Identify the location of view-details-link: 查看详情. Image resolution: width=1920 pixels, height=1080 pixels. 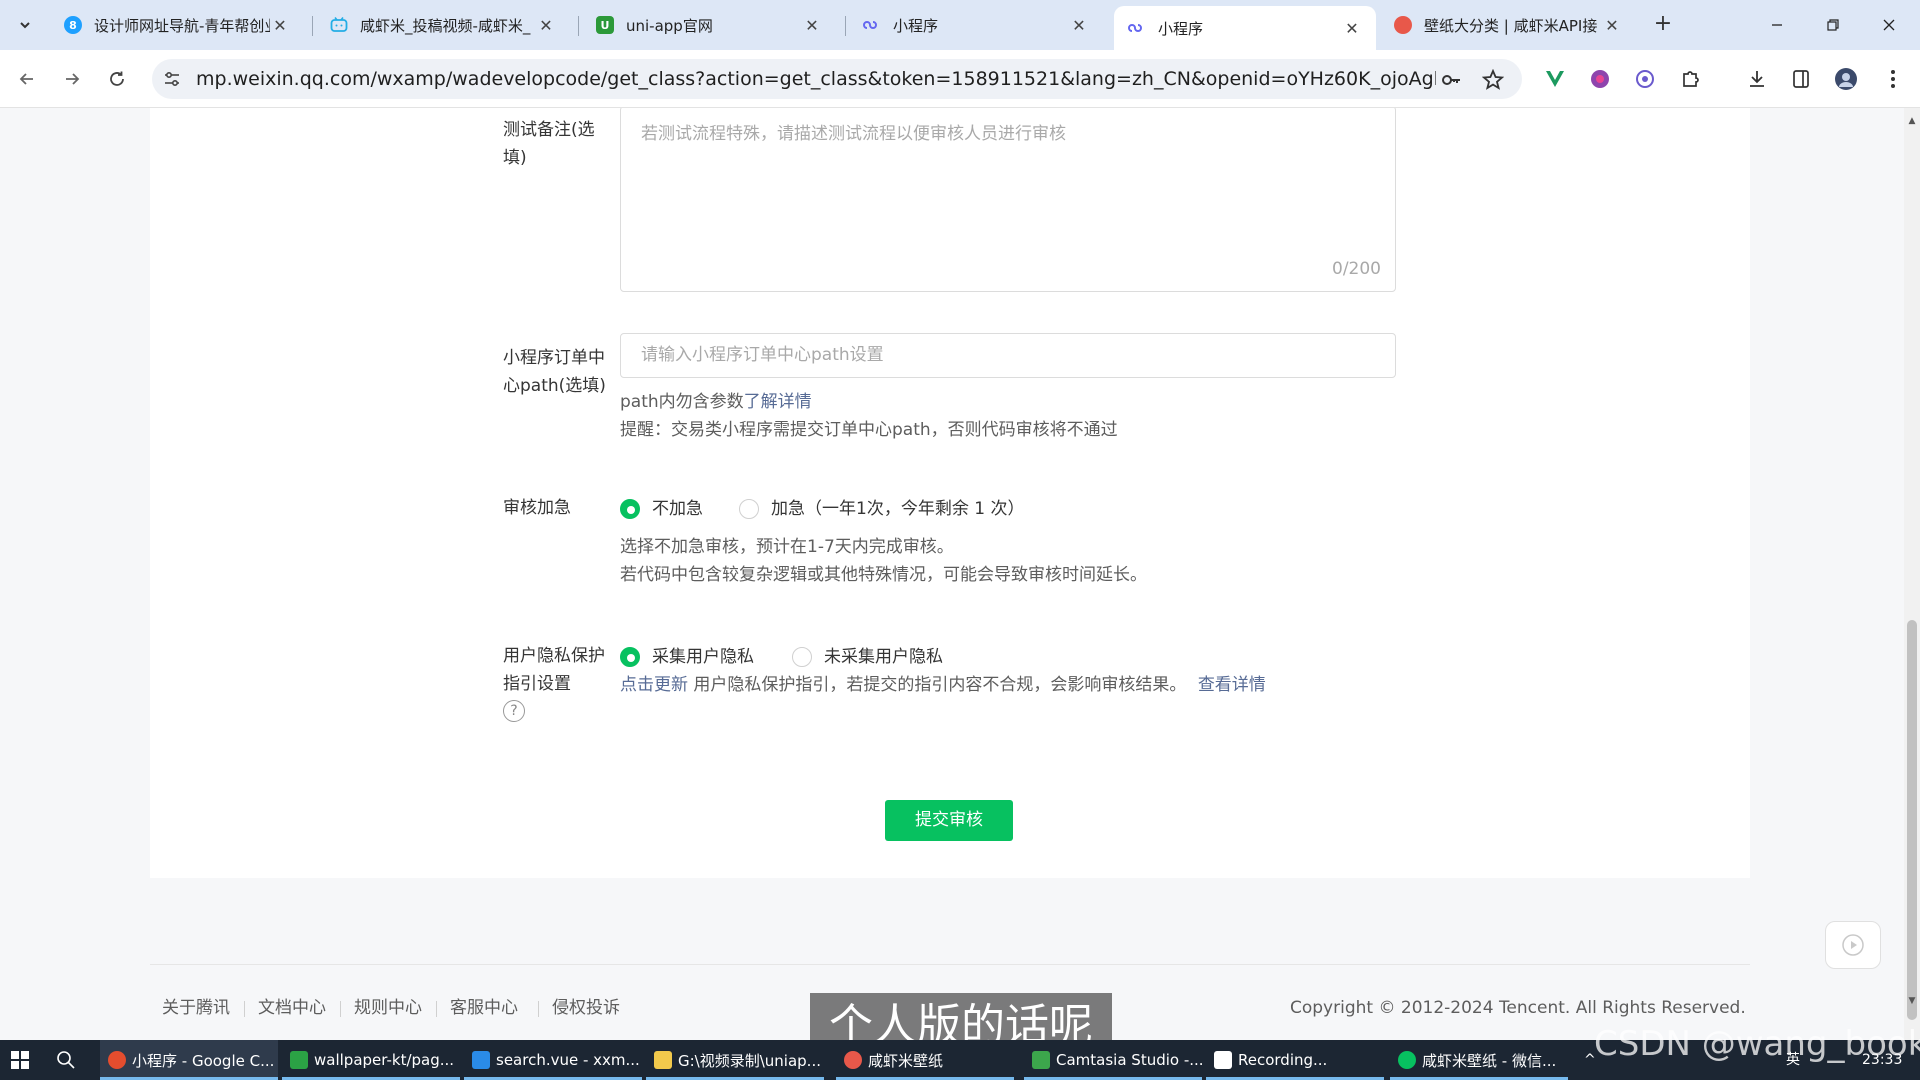
(1232, 685).